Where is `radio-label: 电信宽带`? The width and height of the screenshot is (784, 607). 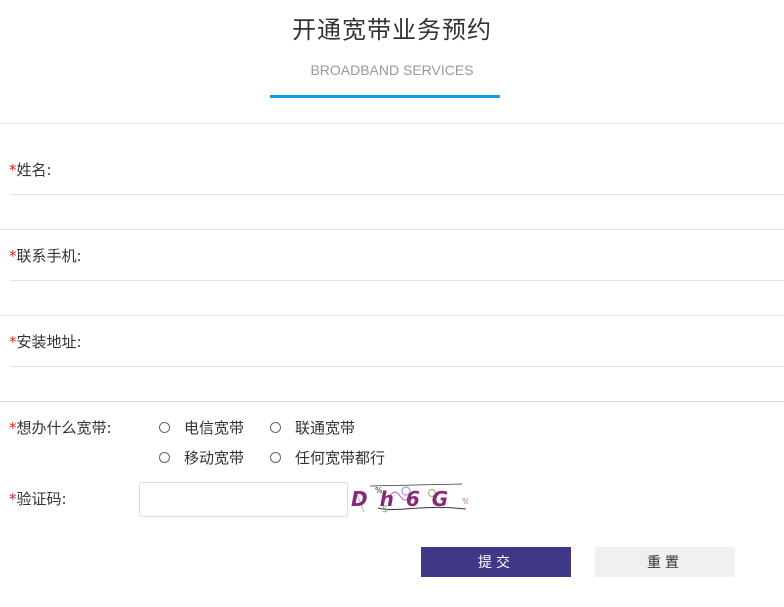
radio-label: 电信宽带 is located at coordinates (214, 428).